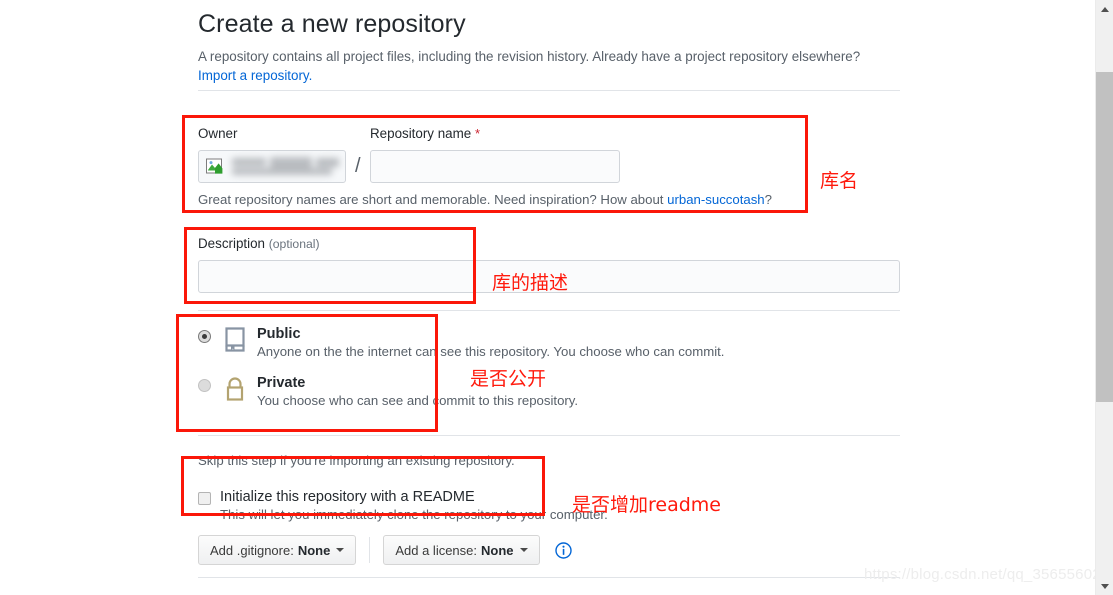 This screenshot has width=1113, height=595. I want to click on readme-label: Initialize this repository with a README, so click(347, 497).